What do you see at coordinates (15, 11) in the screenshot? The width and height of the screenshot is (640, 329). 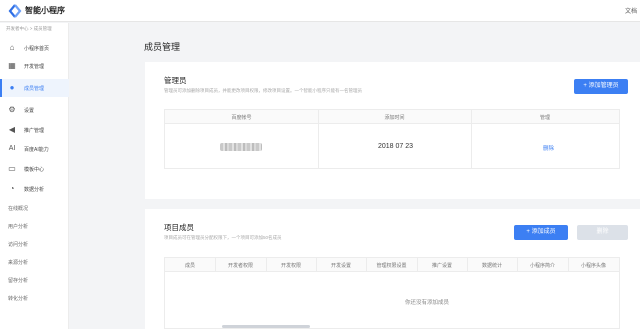 I see `logo-icon` at bounding box center [15, 11].